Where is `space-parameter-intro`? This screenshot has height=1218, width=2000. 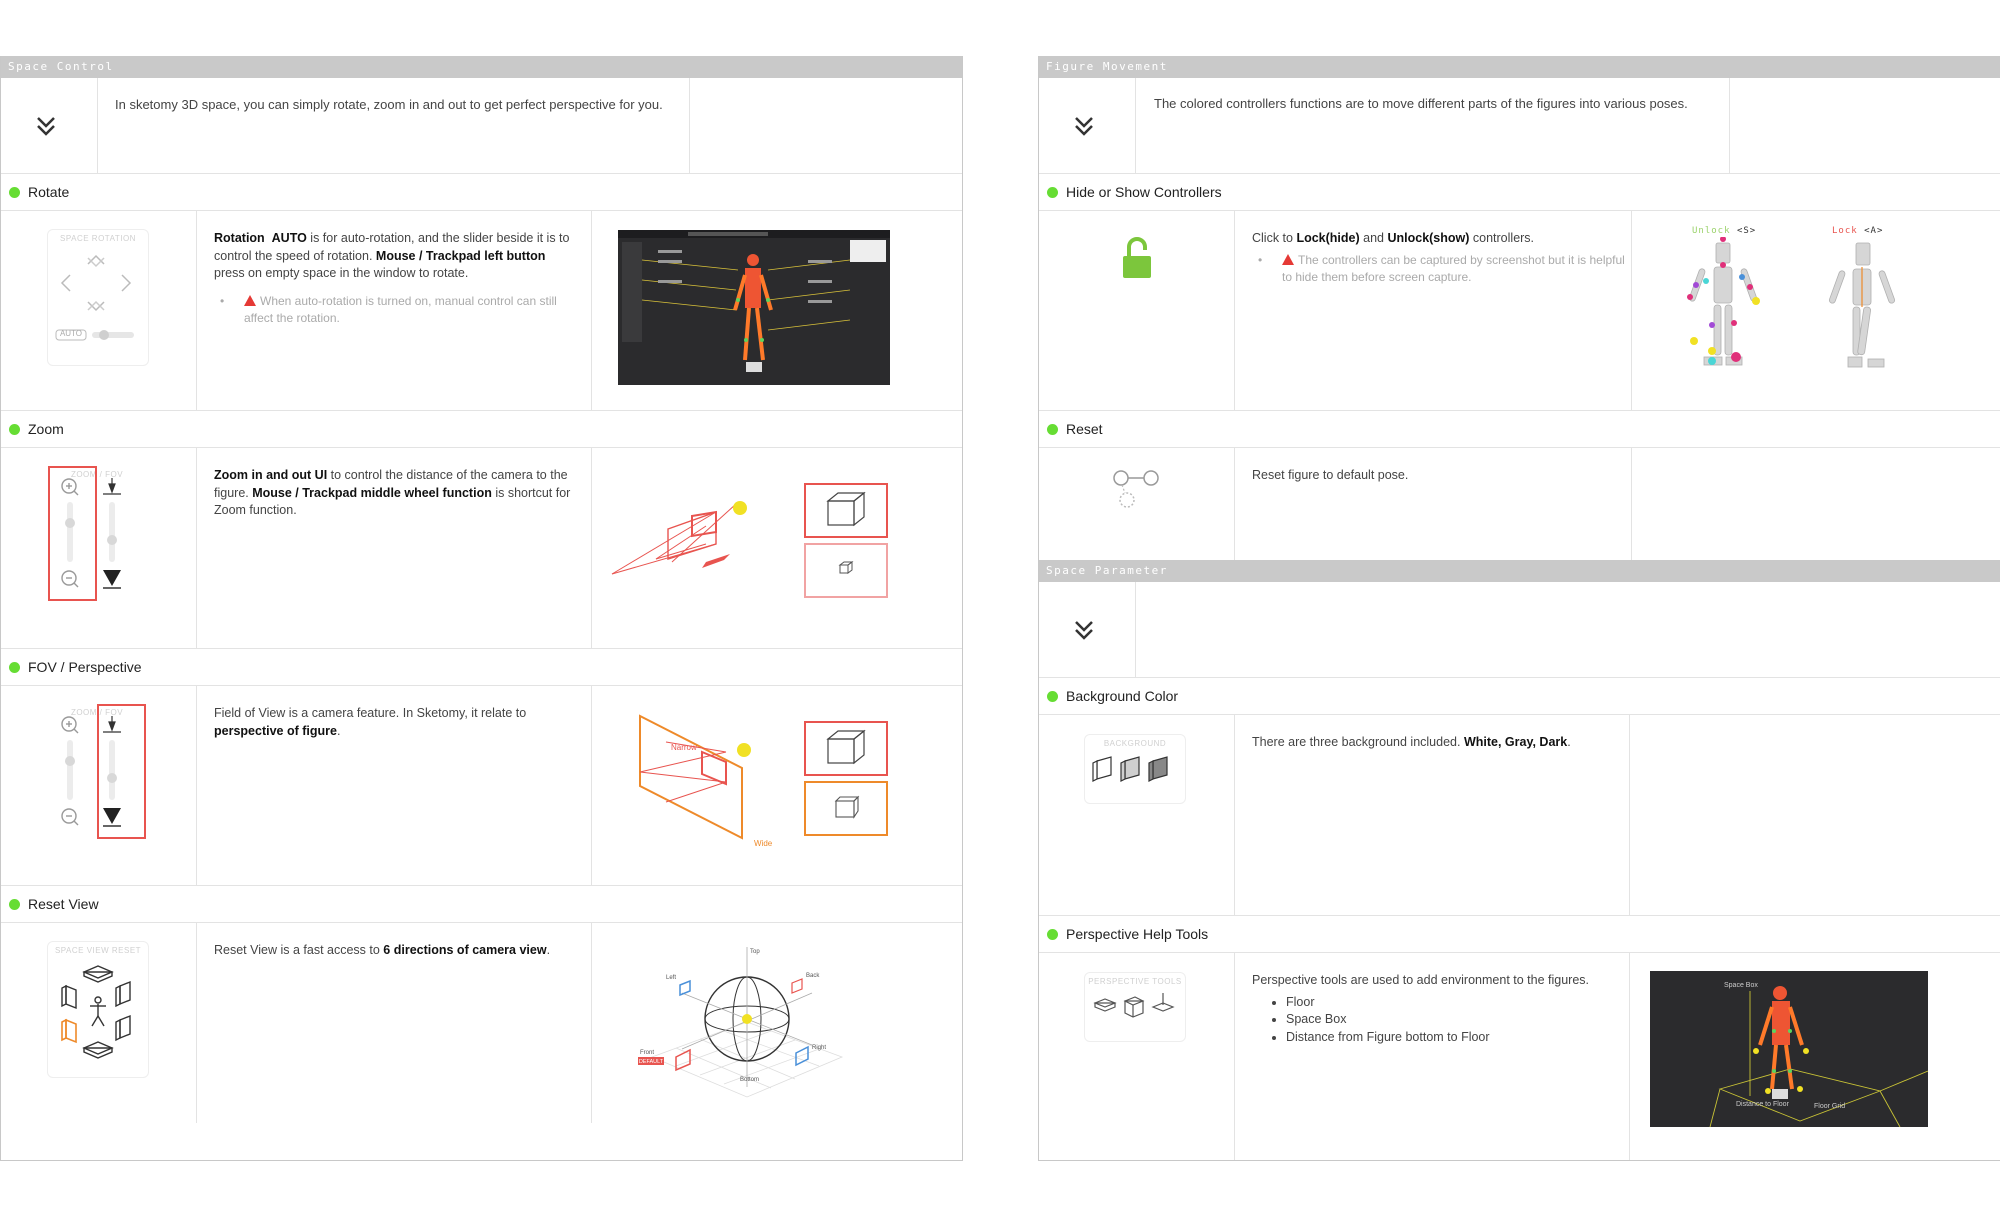 space-parameter-intro is located at coordinates (1519, 630).